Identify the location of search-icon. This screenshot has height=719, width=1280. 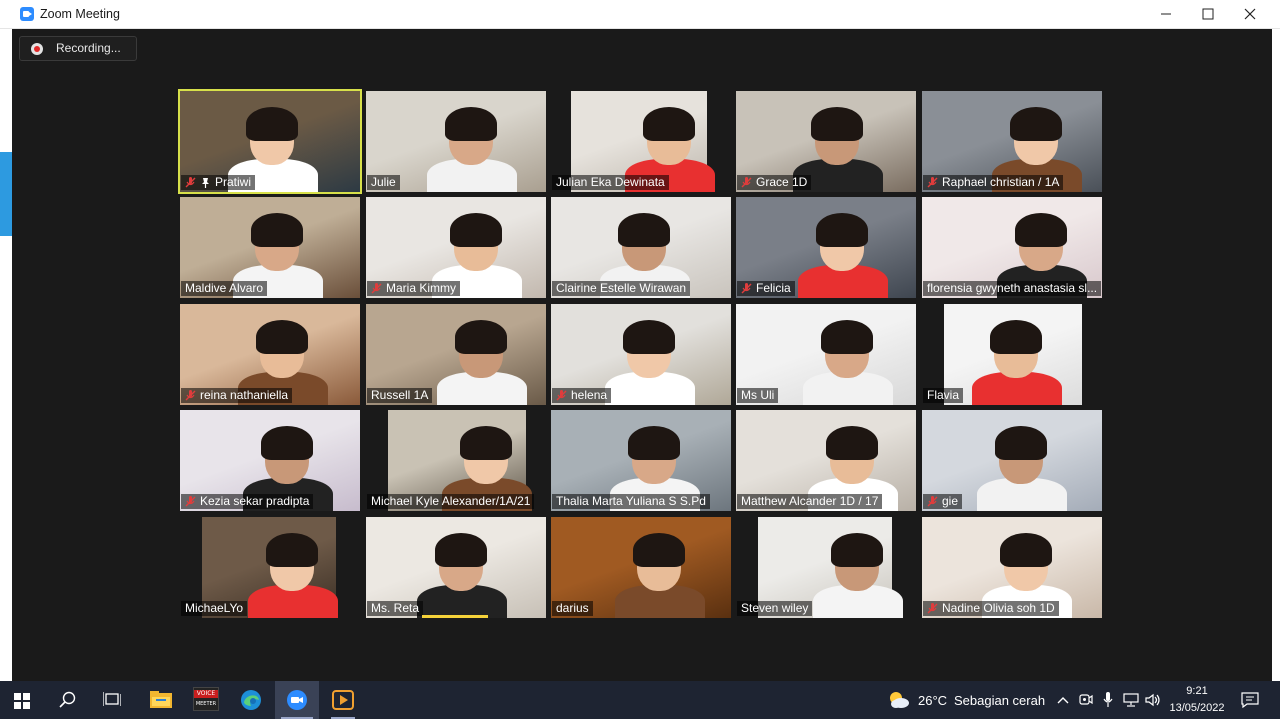
(67, 699).